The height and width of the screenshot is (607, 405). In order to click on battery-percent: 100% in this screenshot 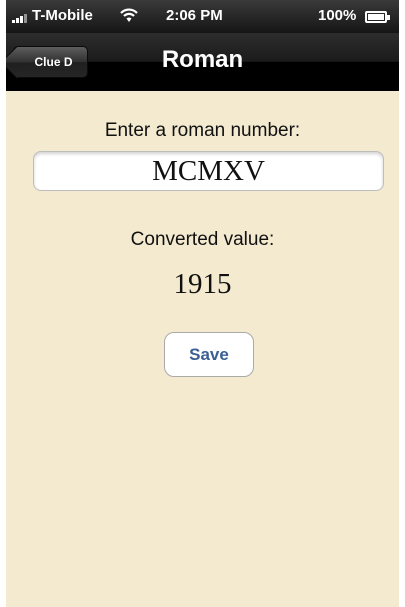, I will do `click(337, 15)`.